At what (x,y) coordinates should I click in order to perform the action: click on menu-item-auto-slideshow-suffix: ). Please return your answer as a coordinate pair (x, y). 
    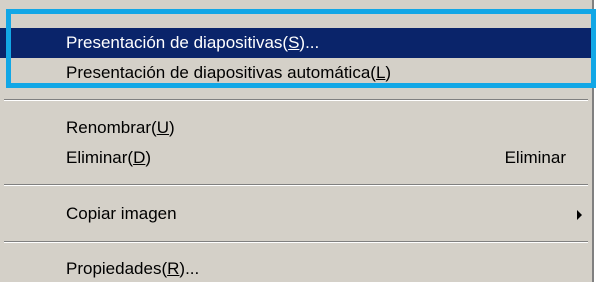
    Looking at the image, I should click on (388, 72).